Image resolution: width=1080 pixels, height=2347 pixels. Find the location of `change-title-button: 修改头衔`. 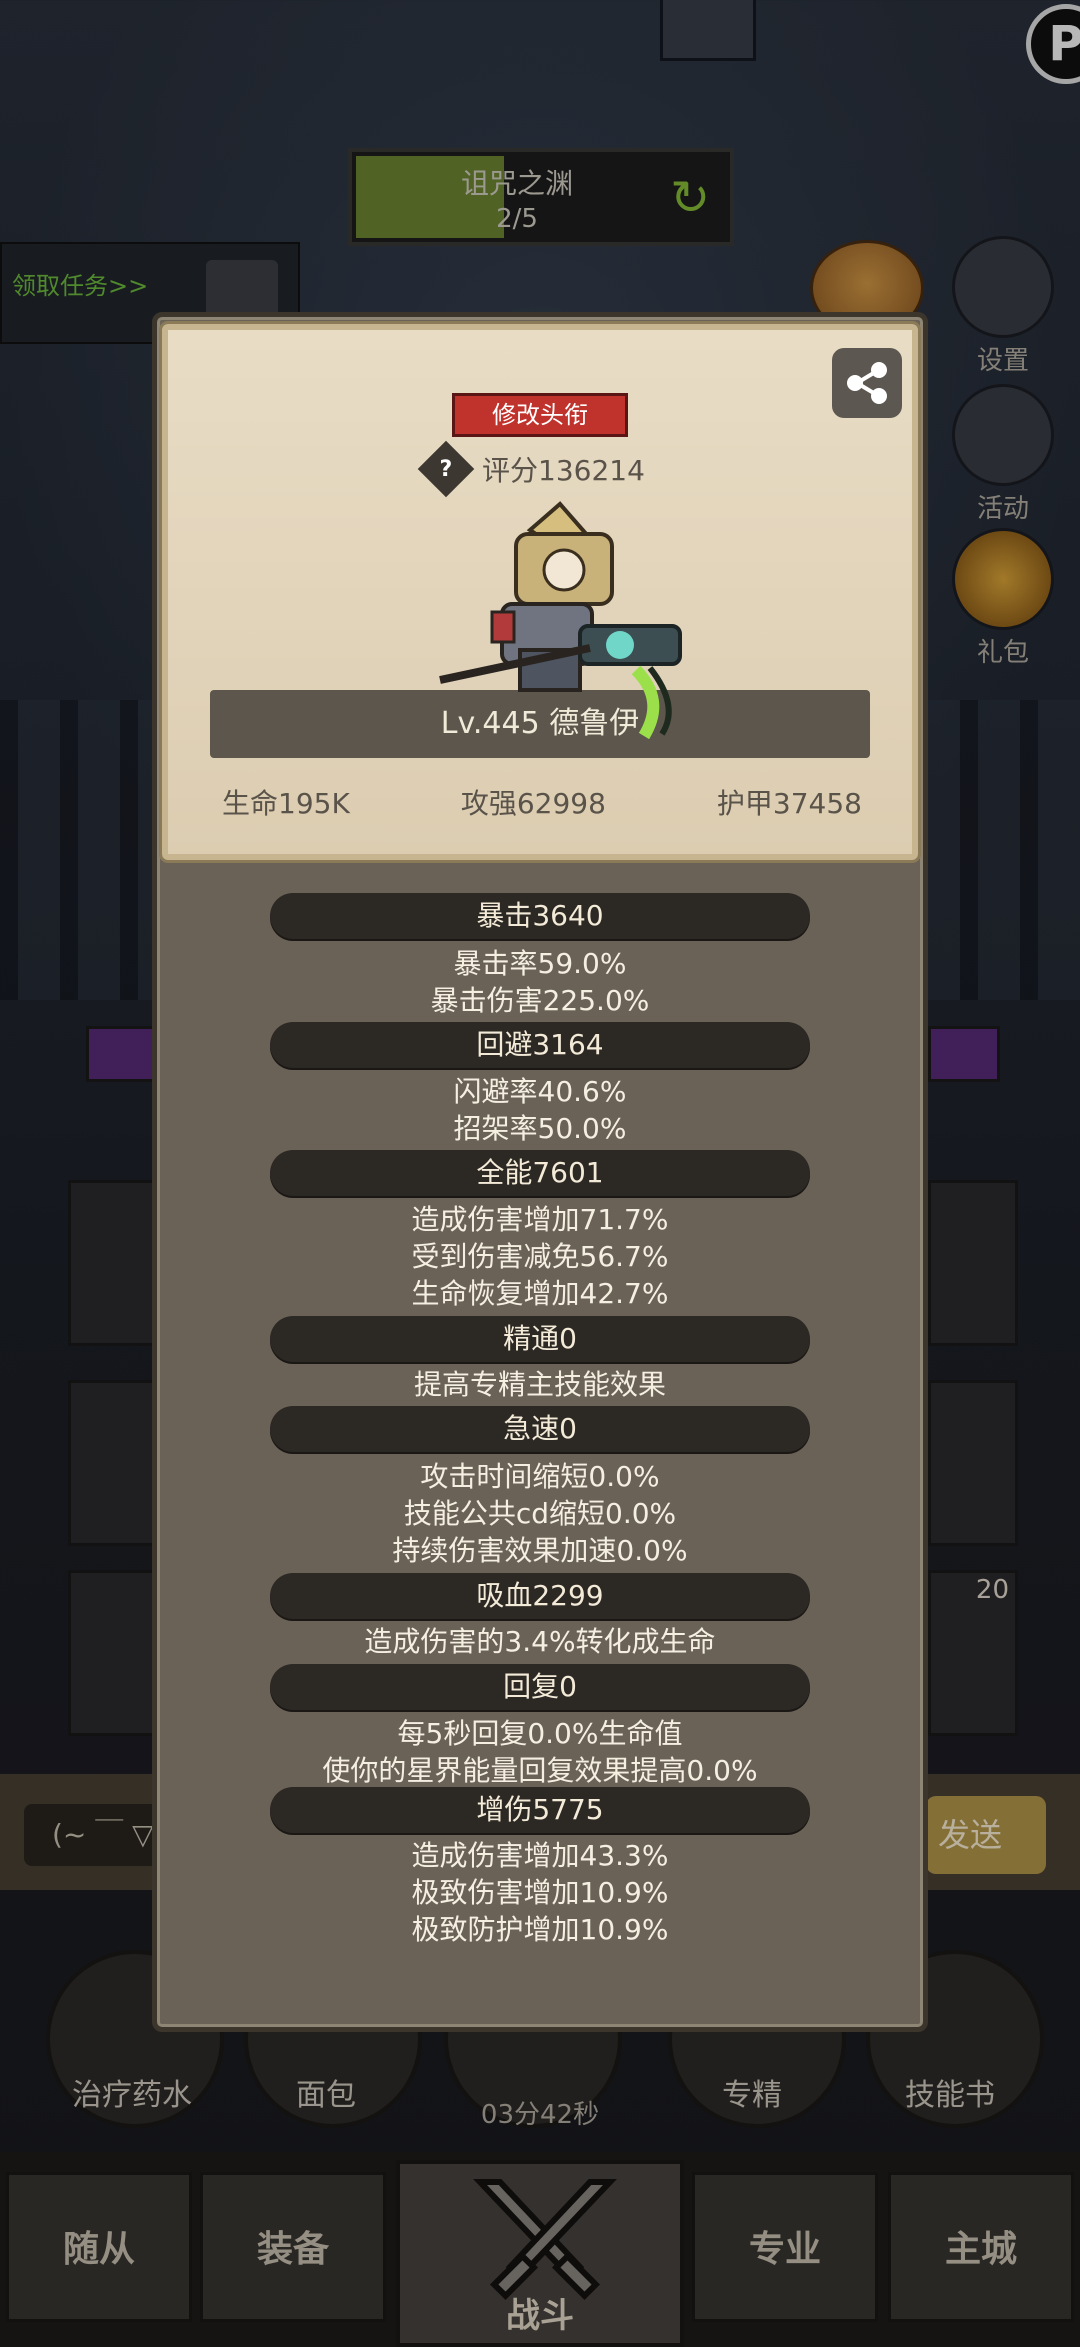

change-title-button: 修改头衔 is located at coordinates (540, 415).